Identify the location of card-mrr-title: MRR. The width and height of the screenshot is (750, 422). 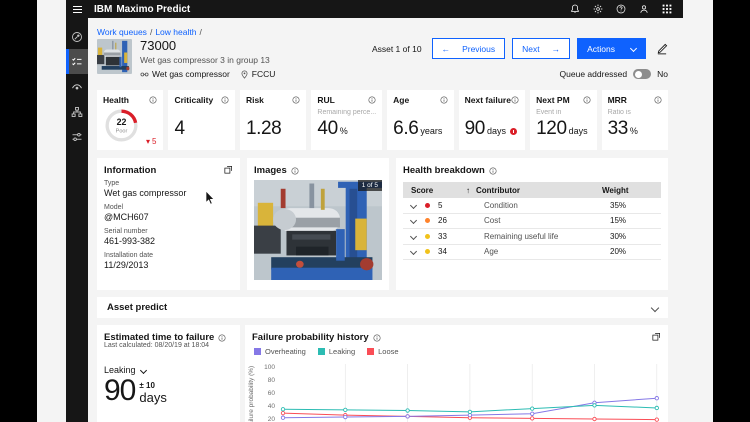
(617, 100).